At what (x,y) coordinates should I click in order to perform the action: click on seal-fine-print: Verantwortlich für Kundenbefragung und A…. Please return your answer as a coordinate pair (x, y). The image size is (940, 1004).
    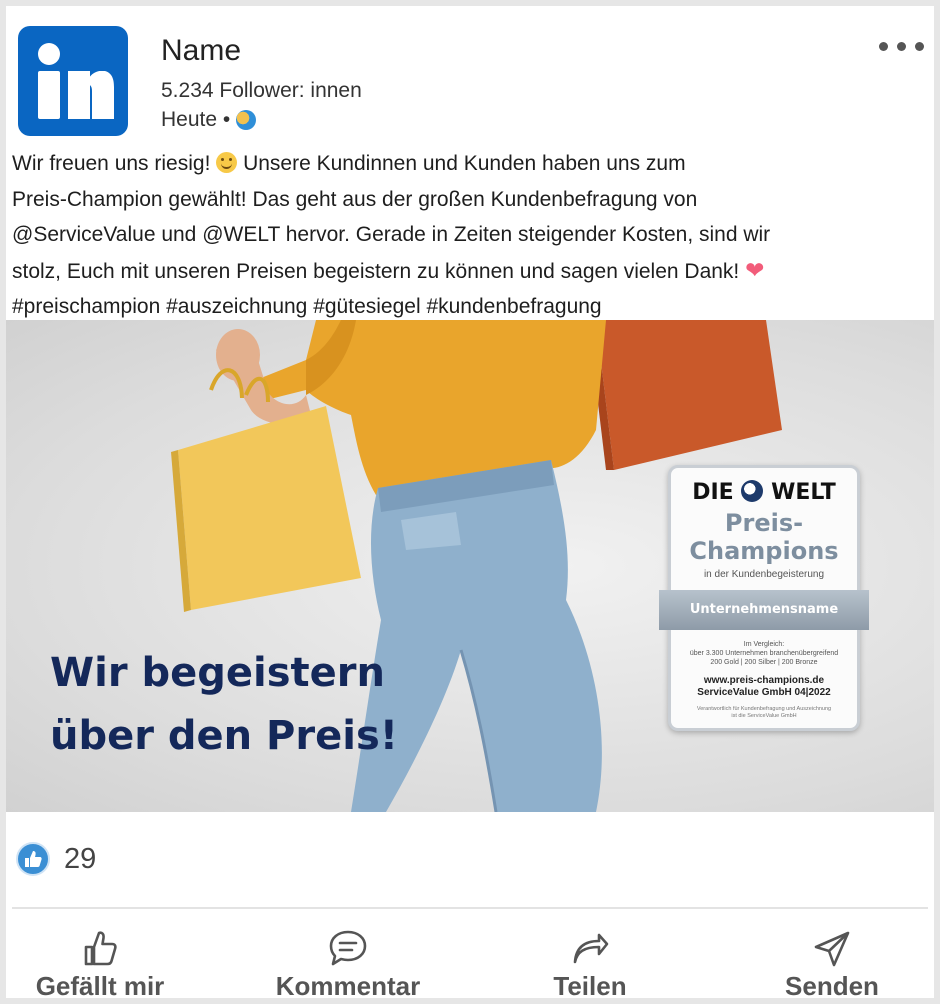
    Looking at the image, I should click on (764, 713).